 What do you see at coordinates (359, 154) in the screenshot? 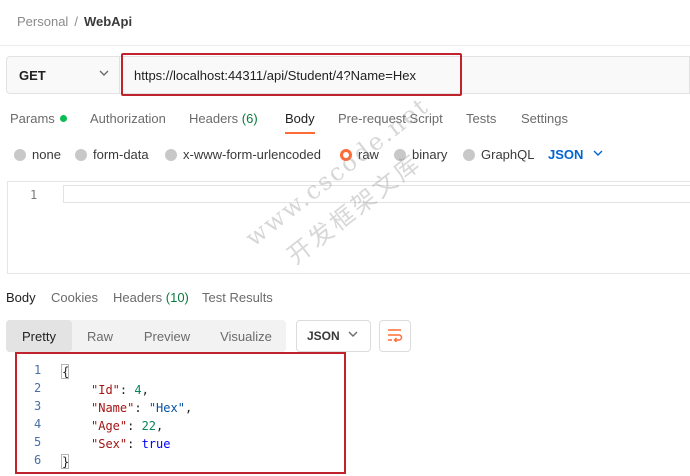
I see `radio-raw: raw` at bounding box center [359, 154].